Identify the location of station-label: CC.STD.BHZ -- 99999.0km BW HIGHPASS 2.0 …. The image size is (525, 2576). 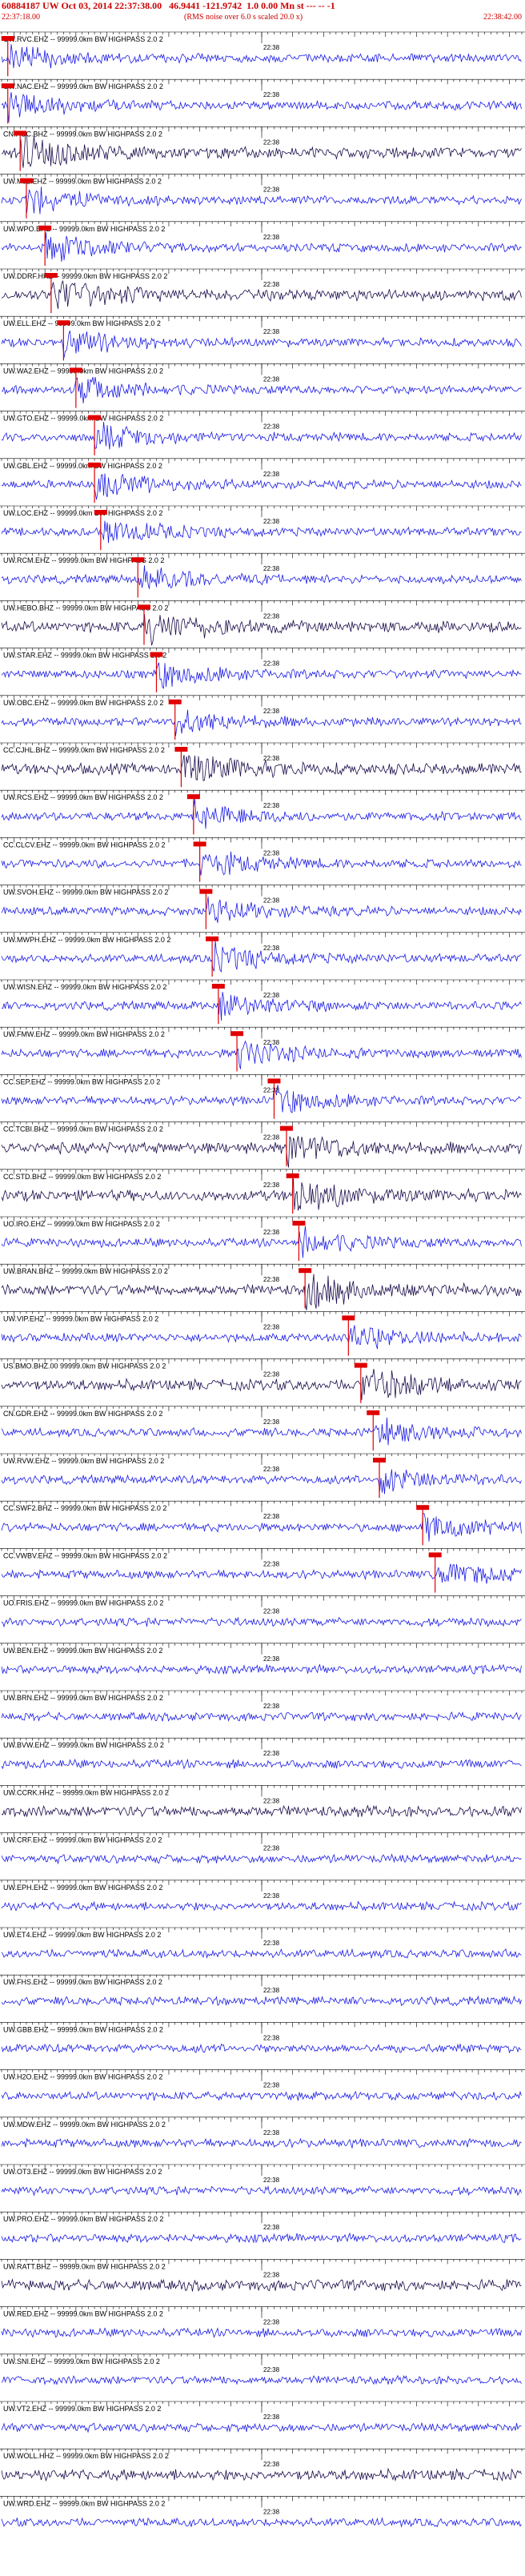
(82, 1177).